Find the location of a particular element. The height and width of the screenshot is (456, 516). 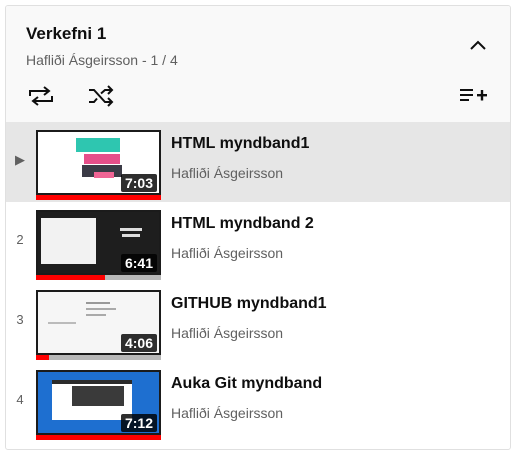

video-duration: 7:03 is located at coordinates (138, 183).